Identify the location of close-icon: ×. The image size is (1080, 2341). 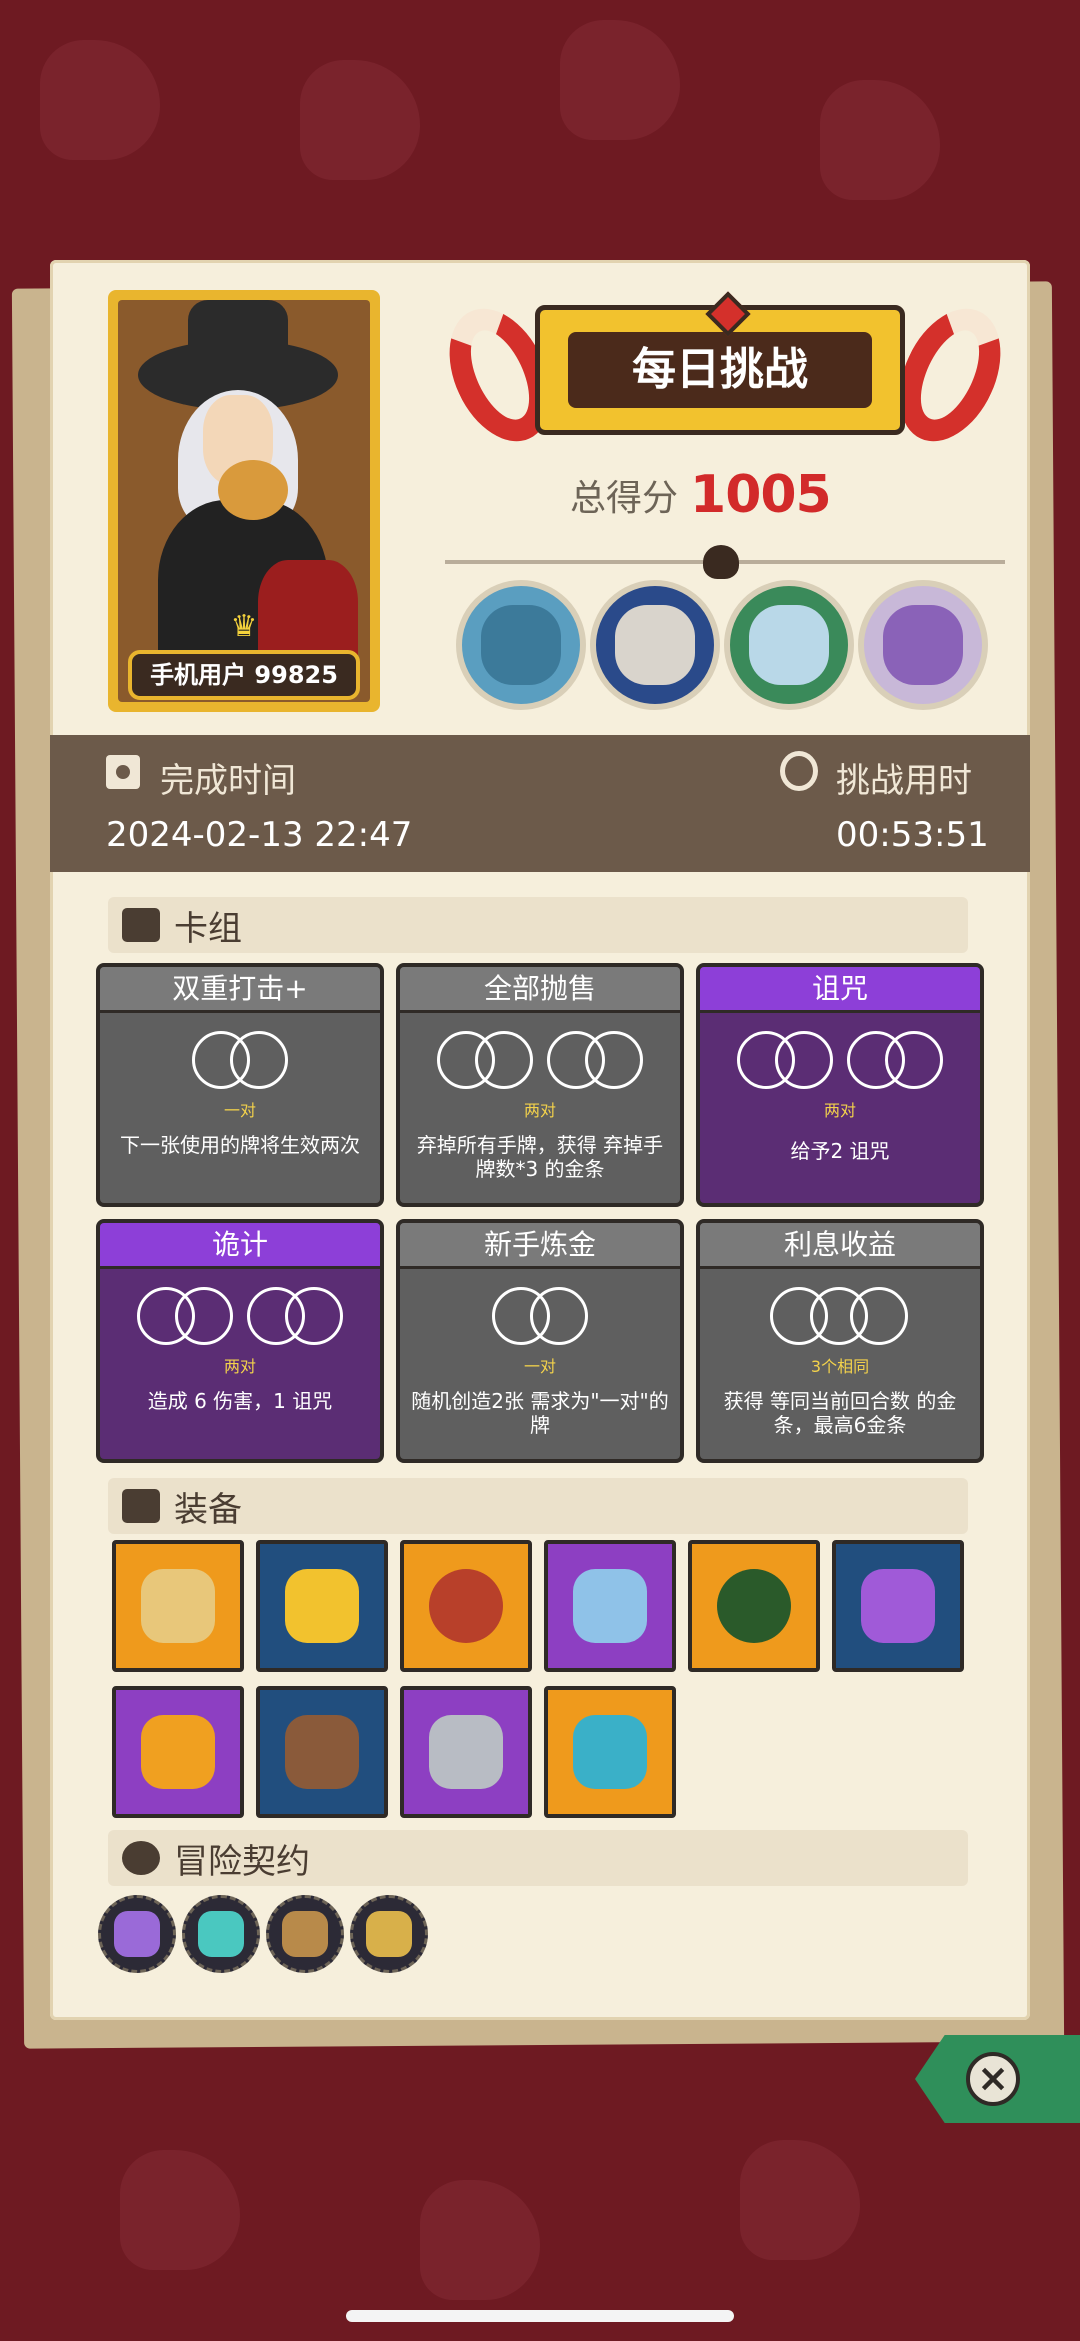
(993, 2079).